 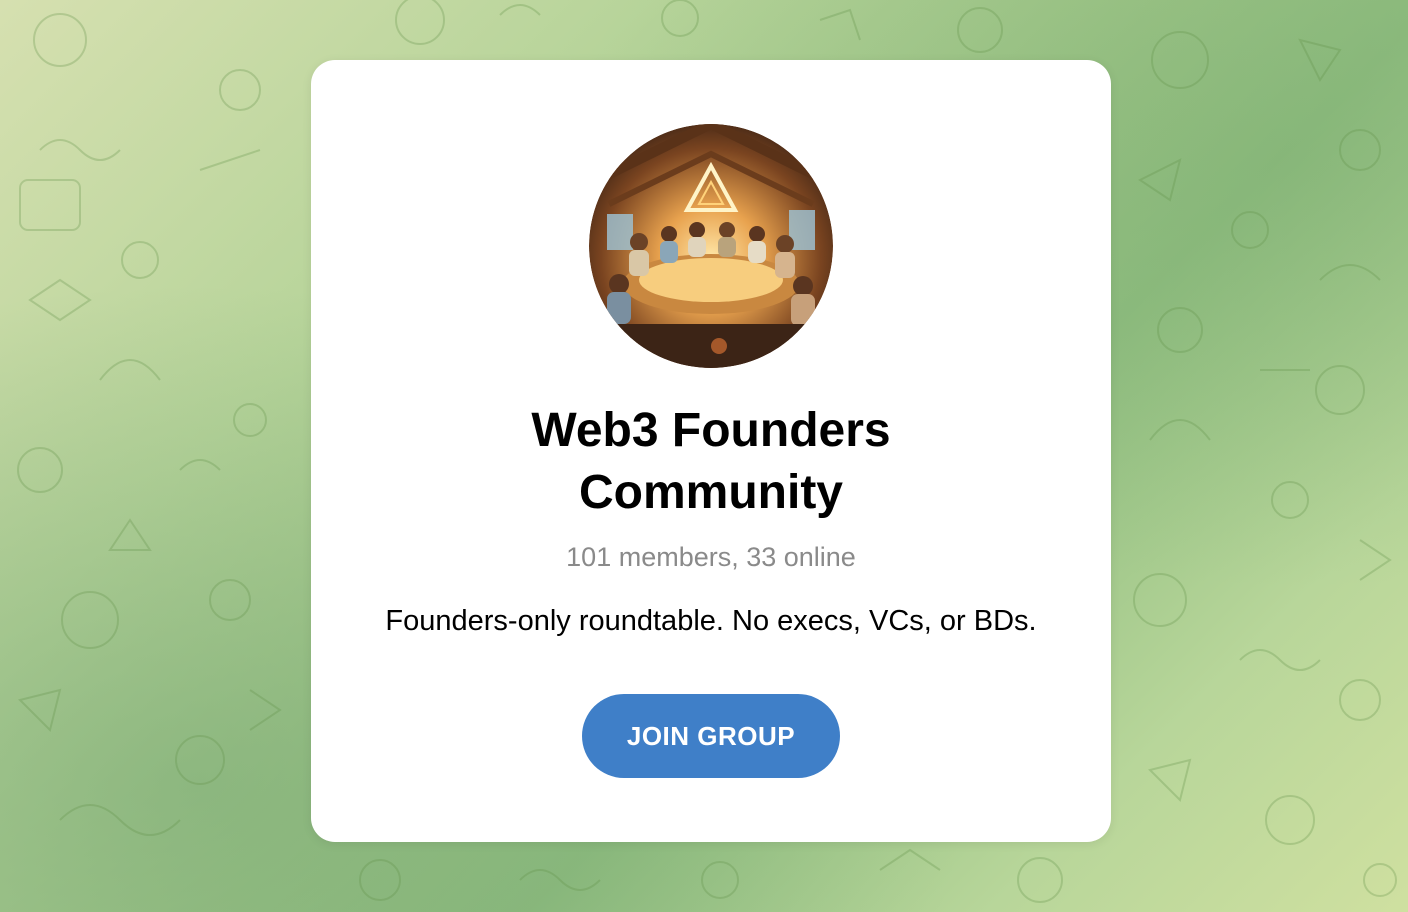 I want to click on group-avatar, so click(x=711, y=246).